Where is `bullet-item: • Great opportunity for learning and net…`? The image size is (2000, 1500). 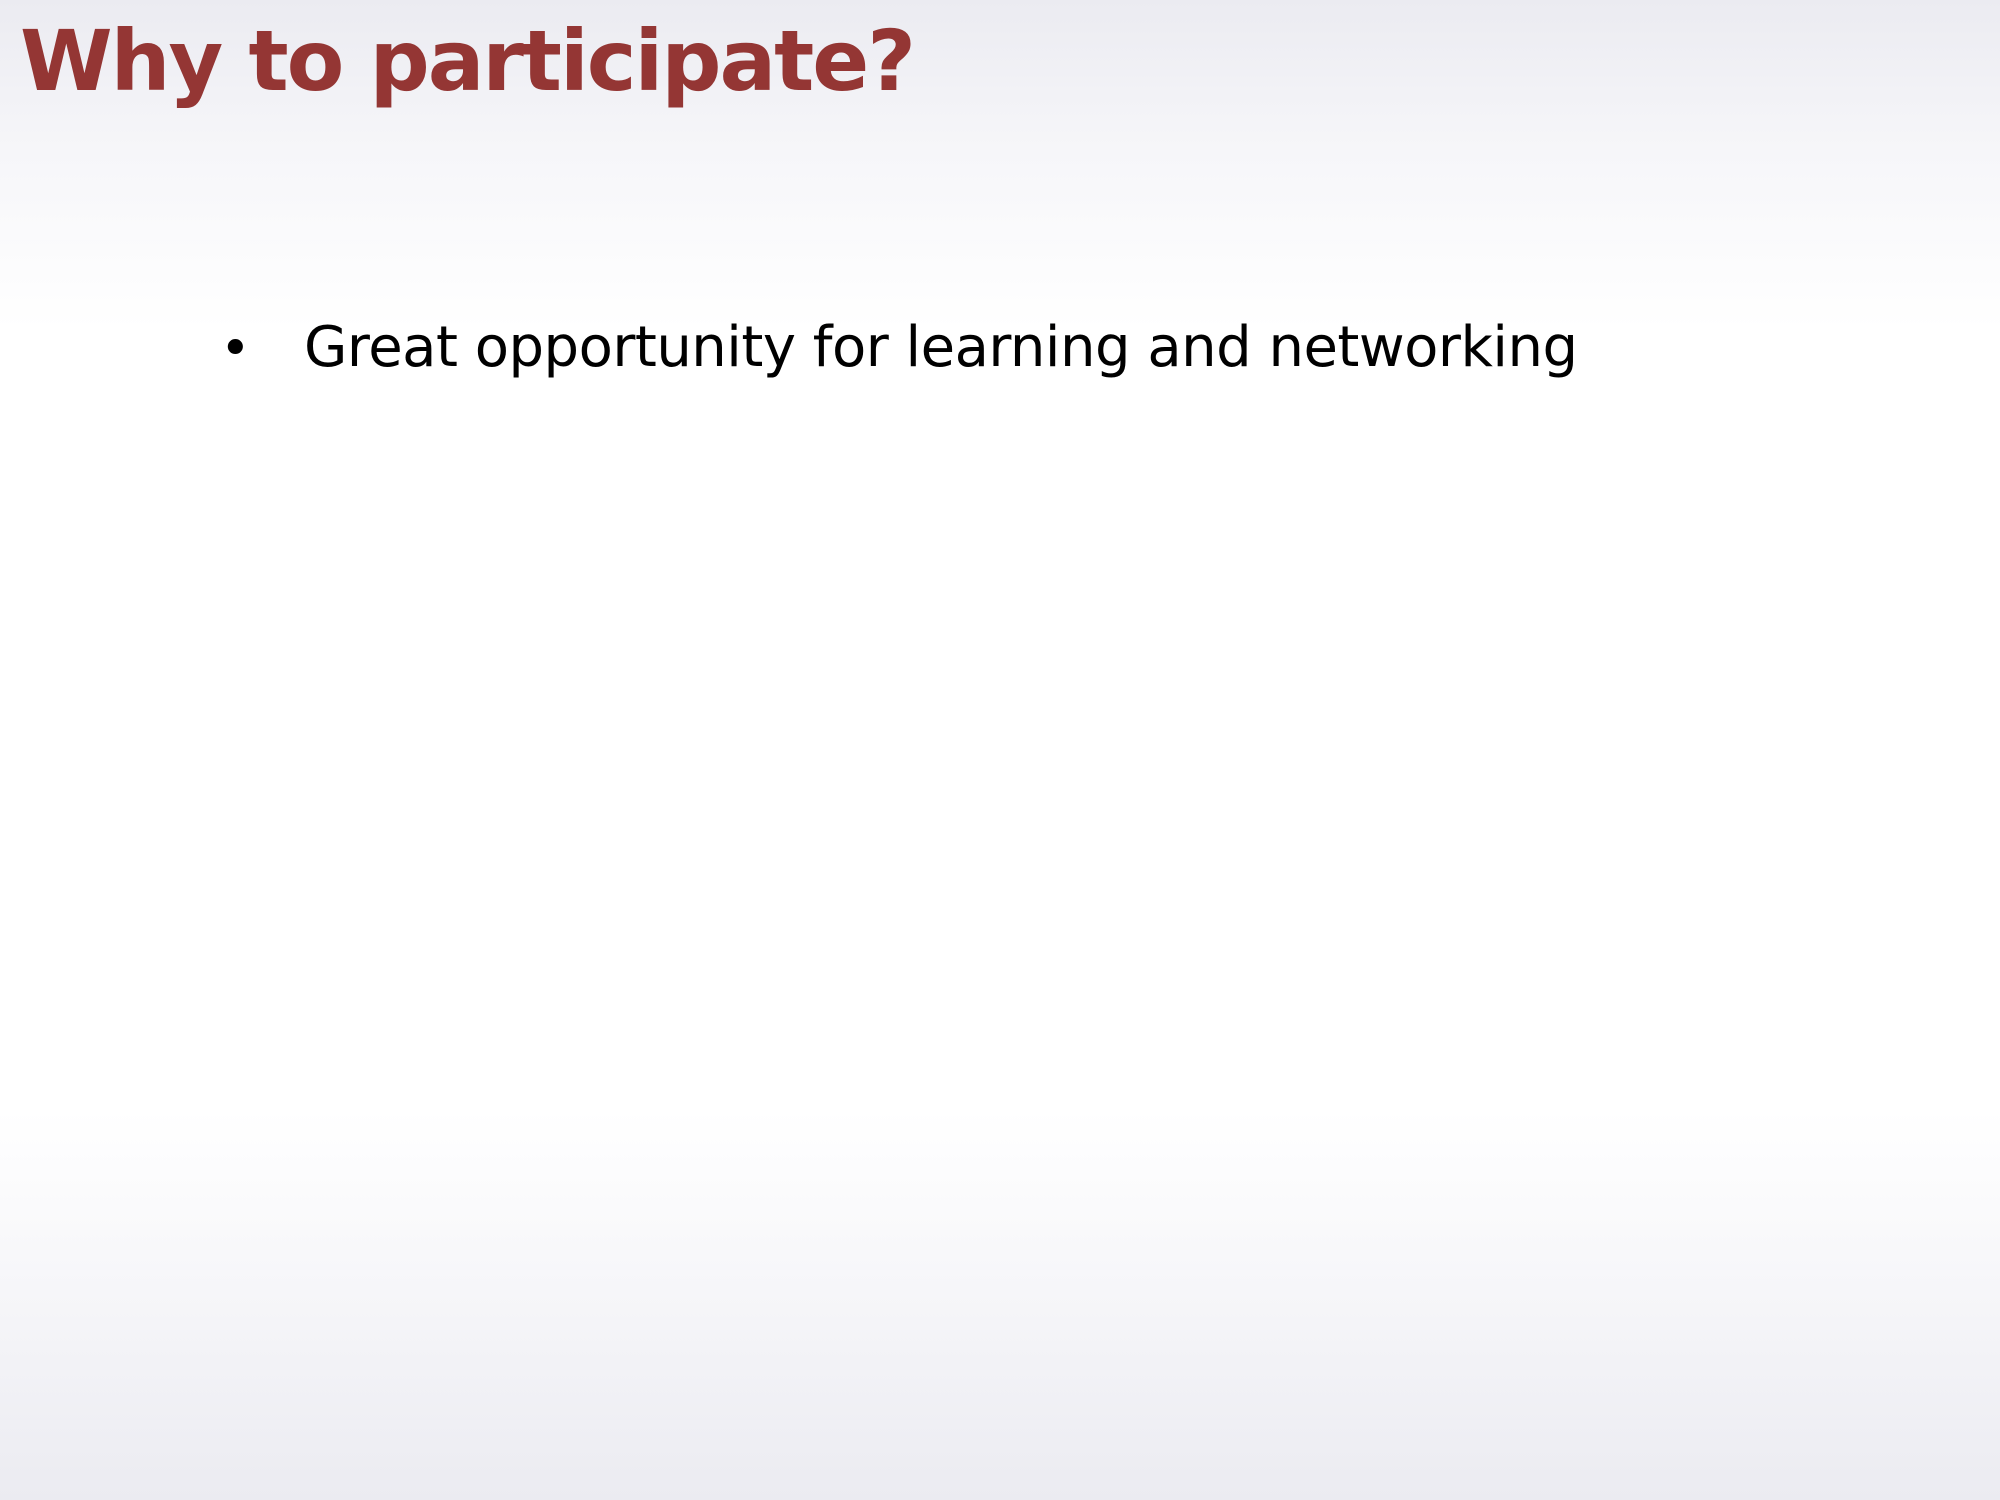 bullet-item: • Great opportunity for learning and net… is located at coordinates (899, 348).